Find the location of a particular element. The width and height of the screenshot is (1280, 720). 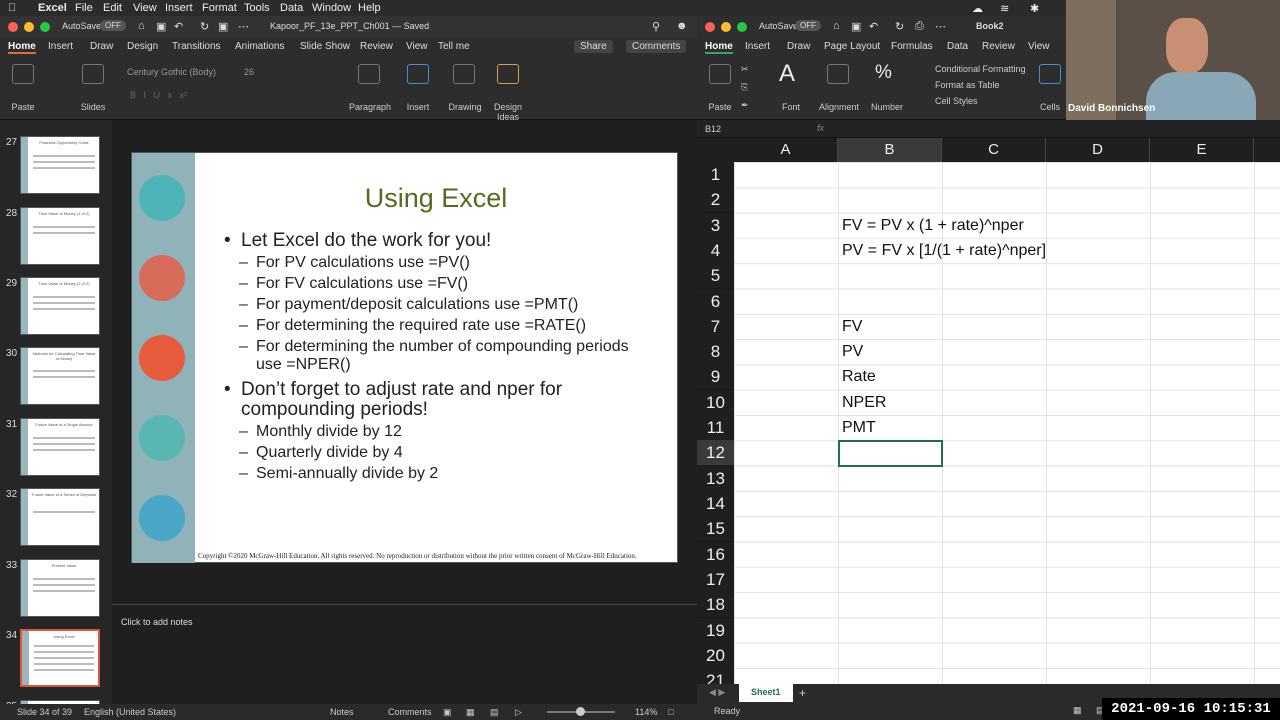

column-header-c: C is located at coordinates (994, 150).